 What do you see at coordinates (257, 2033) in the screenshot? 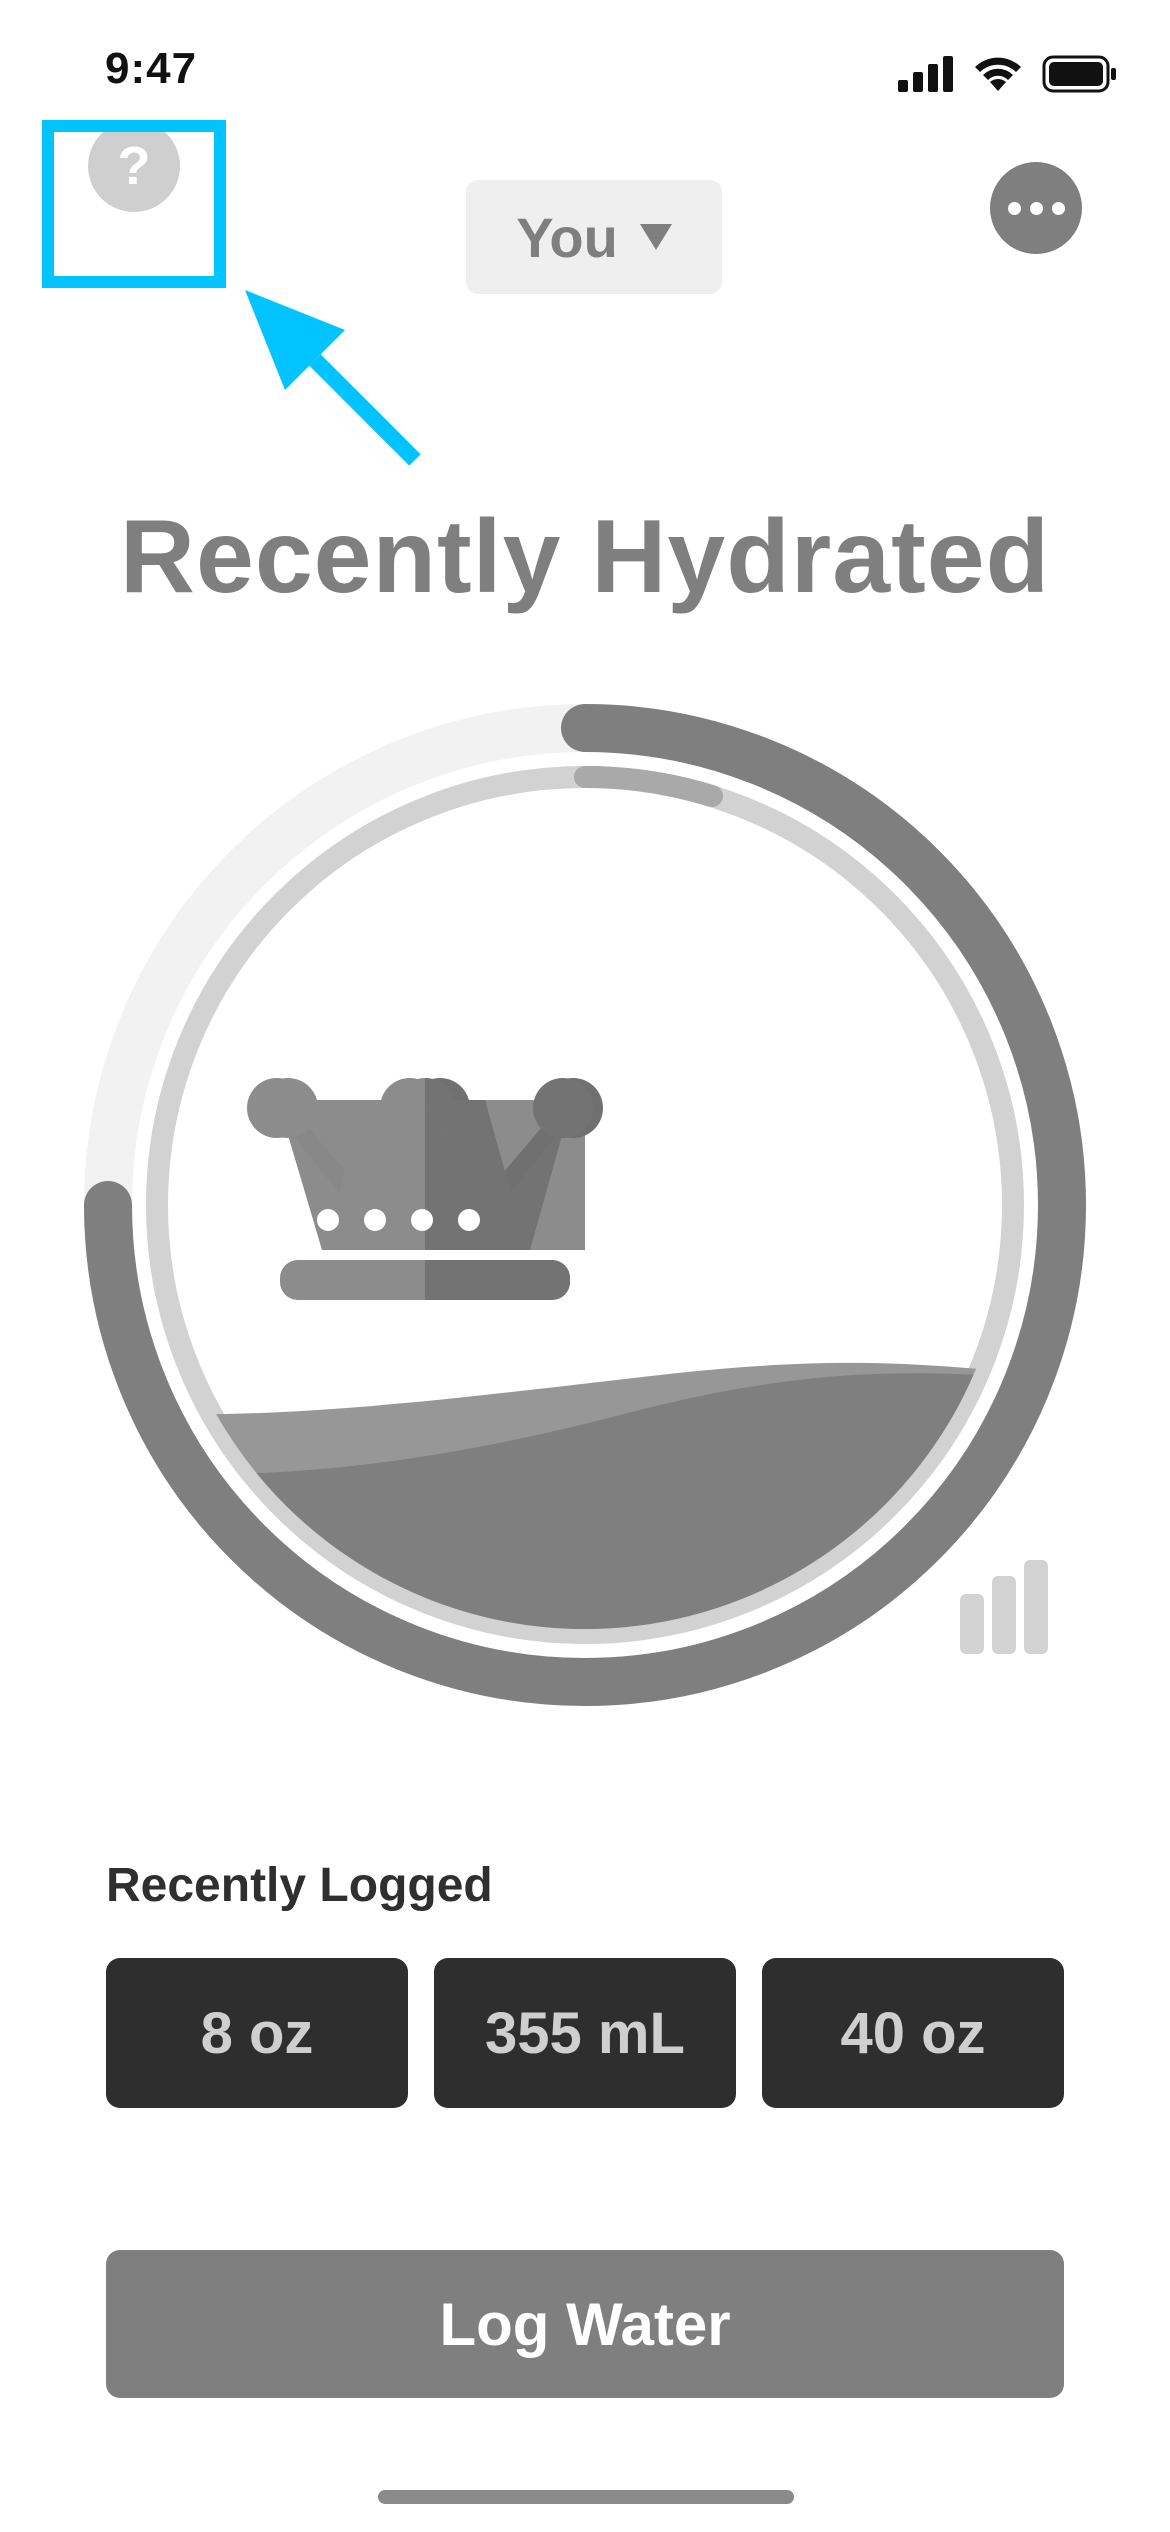
I see `quick-log-button-8oz: 8 oz` at bounding box center [257, 2033].